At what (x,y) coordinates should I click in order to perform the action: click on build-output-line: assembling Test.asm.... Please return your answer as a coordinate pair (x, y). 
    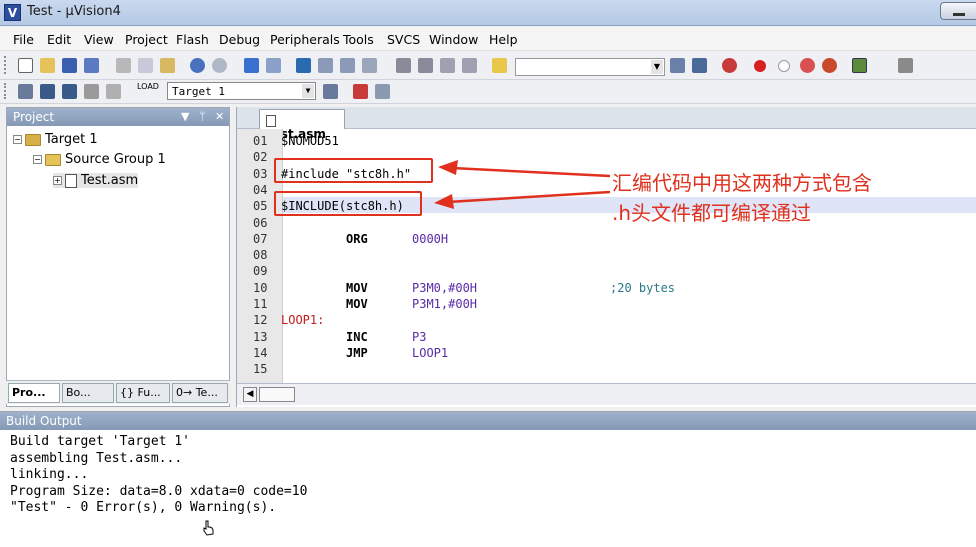
    Looking at the image, I should click on (96, 458).